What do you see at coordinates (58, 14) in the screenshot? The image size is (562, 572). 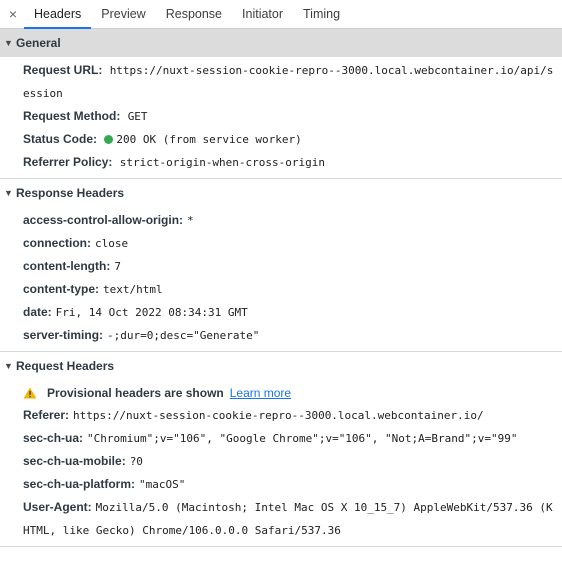 I see `tab-headers: Headers` at bounding box center [58, 14].